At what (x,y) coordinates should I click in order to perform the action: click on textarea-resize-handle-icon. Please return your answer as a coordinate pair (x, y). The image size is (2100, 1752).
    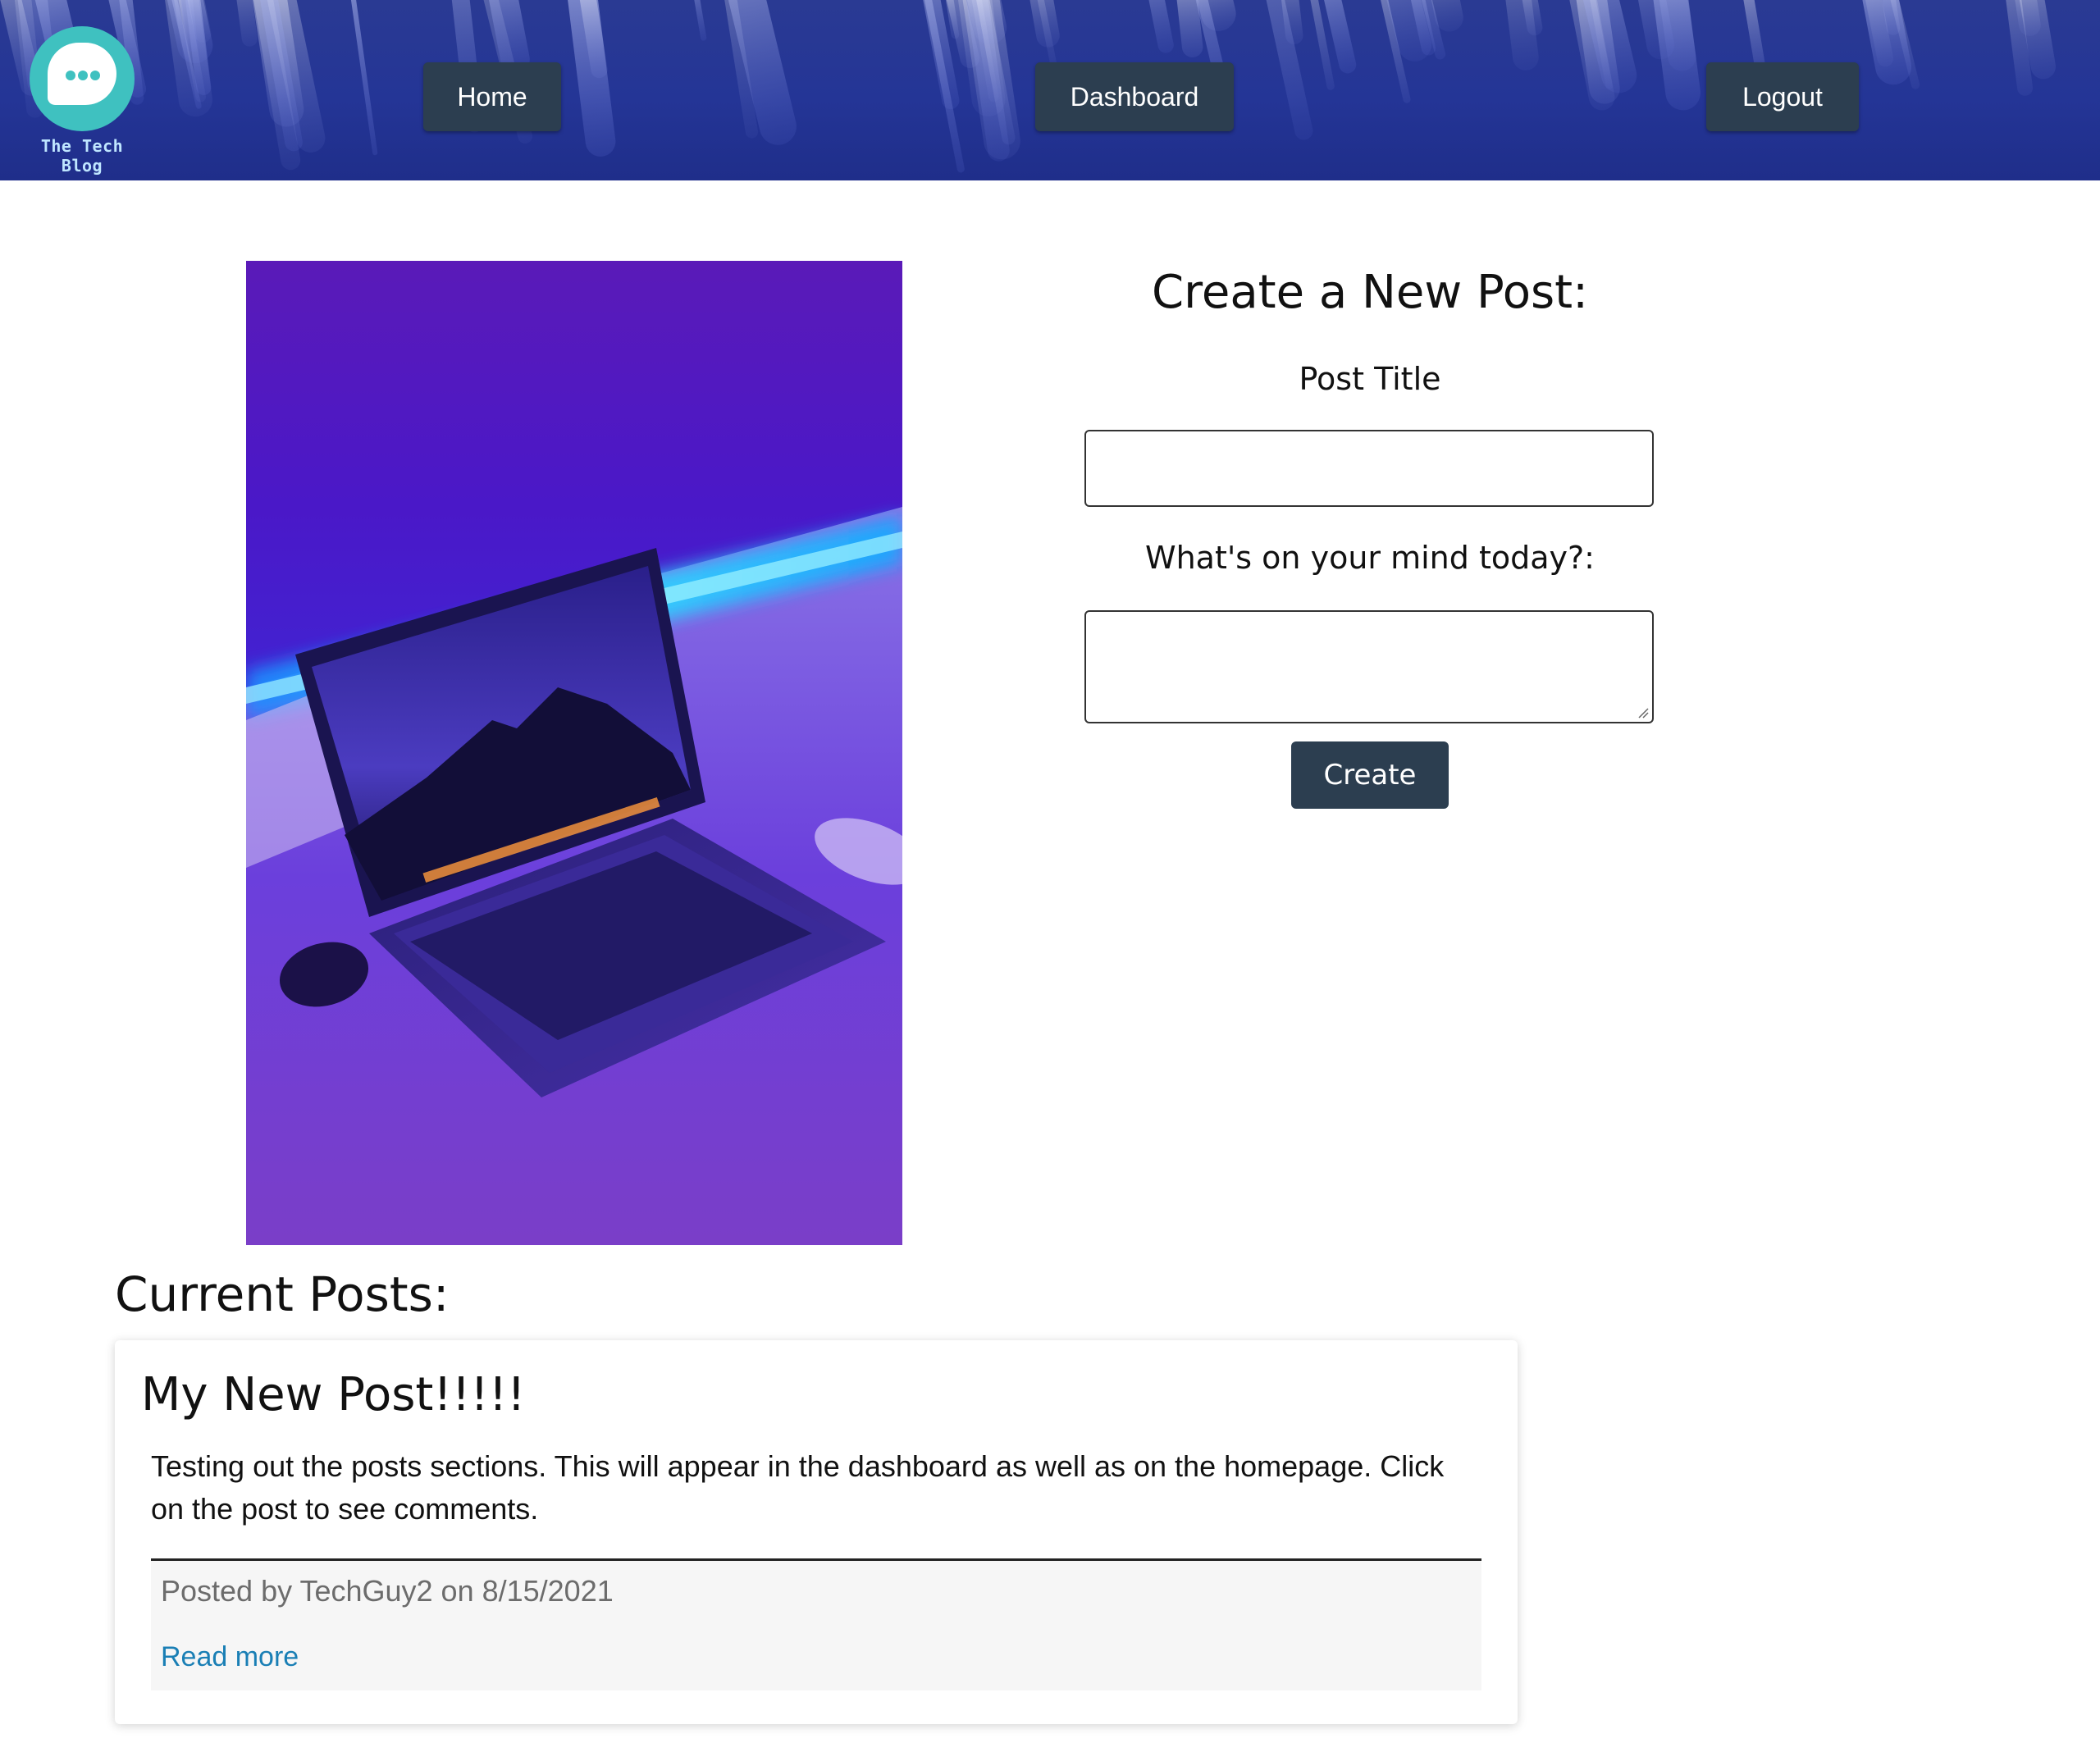
    Looking at the image, I should click on (1643, 713).